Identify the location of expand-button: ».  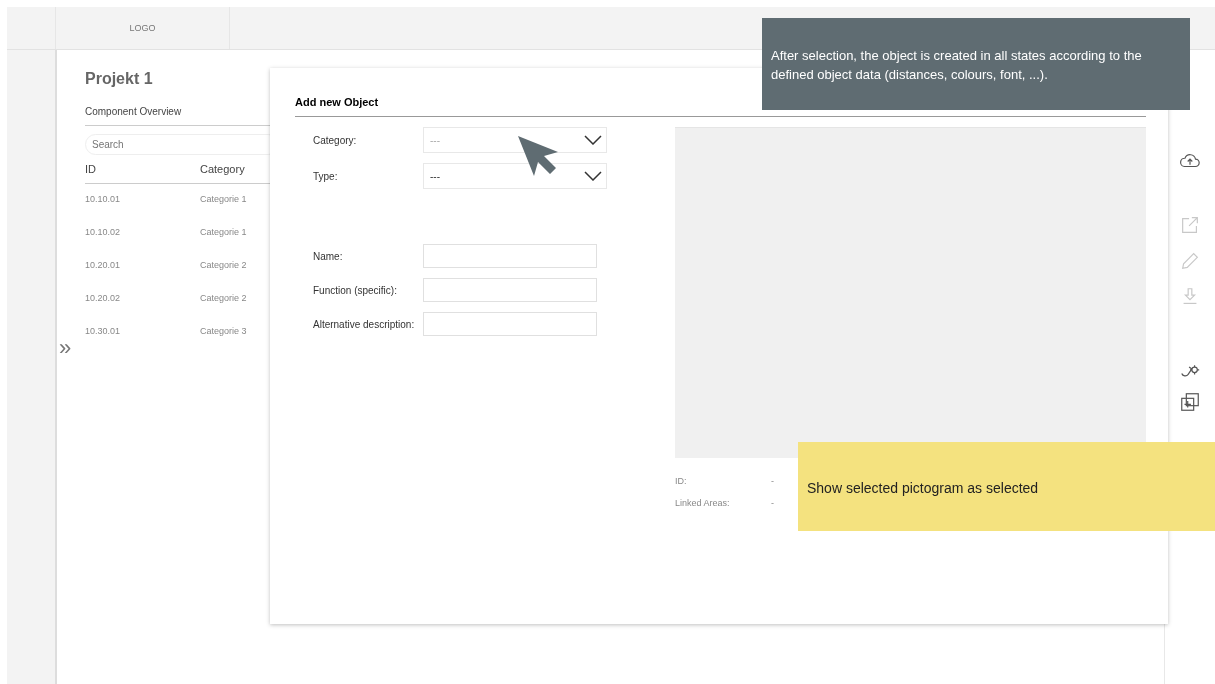
(65, 348).